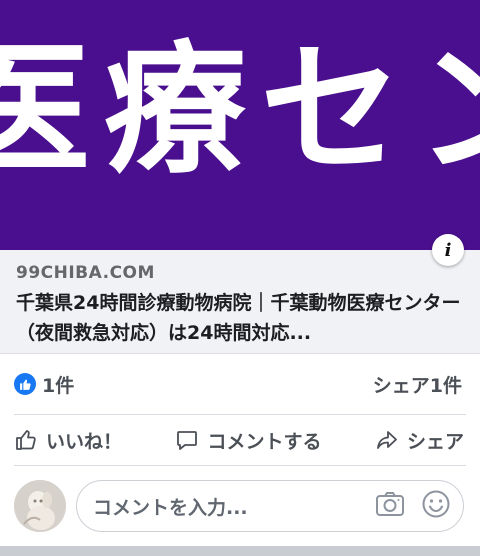 This screenshot has height=556, width=480. I want to click on share-count: シェア1件, so click(417, 384).